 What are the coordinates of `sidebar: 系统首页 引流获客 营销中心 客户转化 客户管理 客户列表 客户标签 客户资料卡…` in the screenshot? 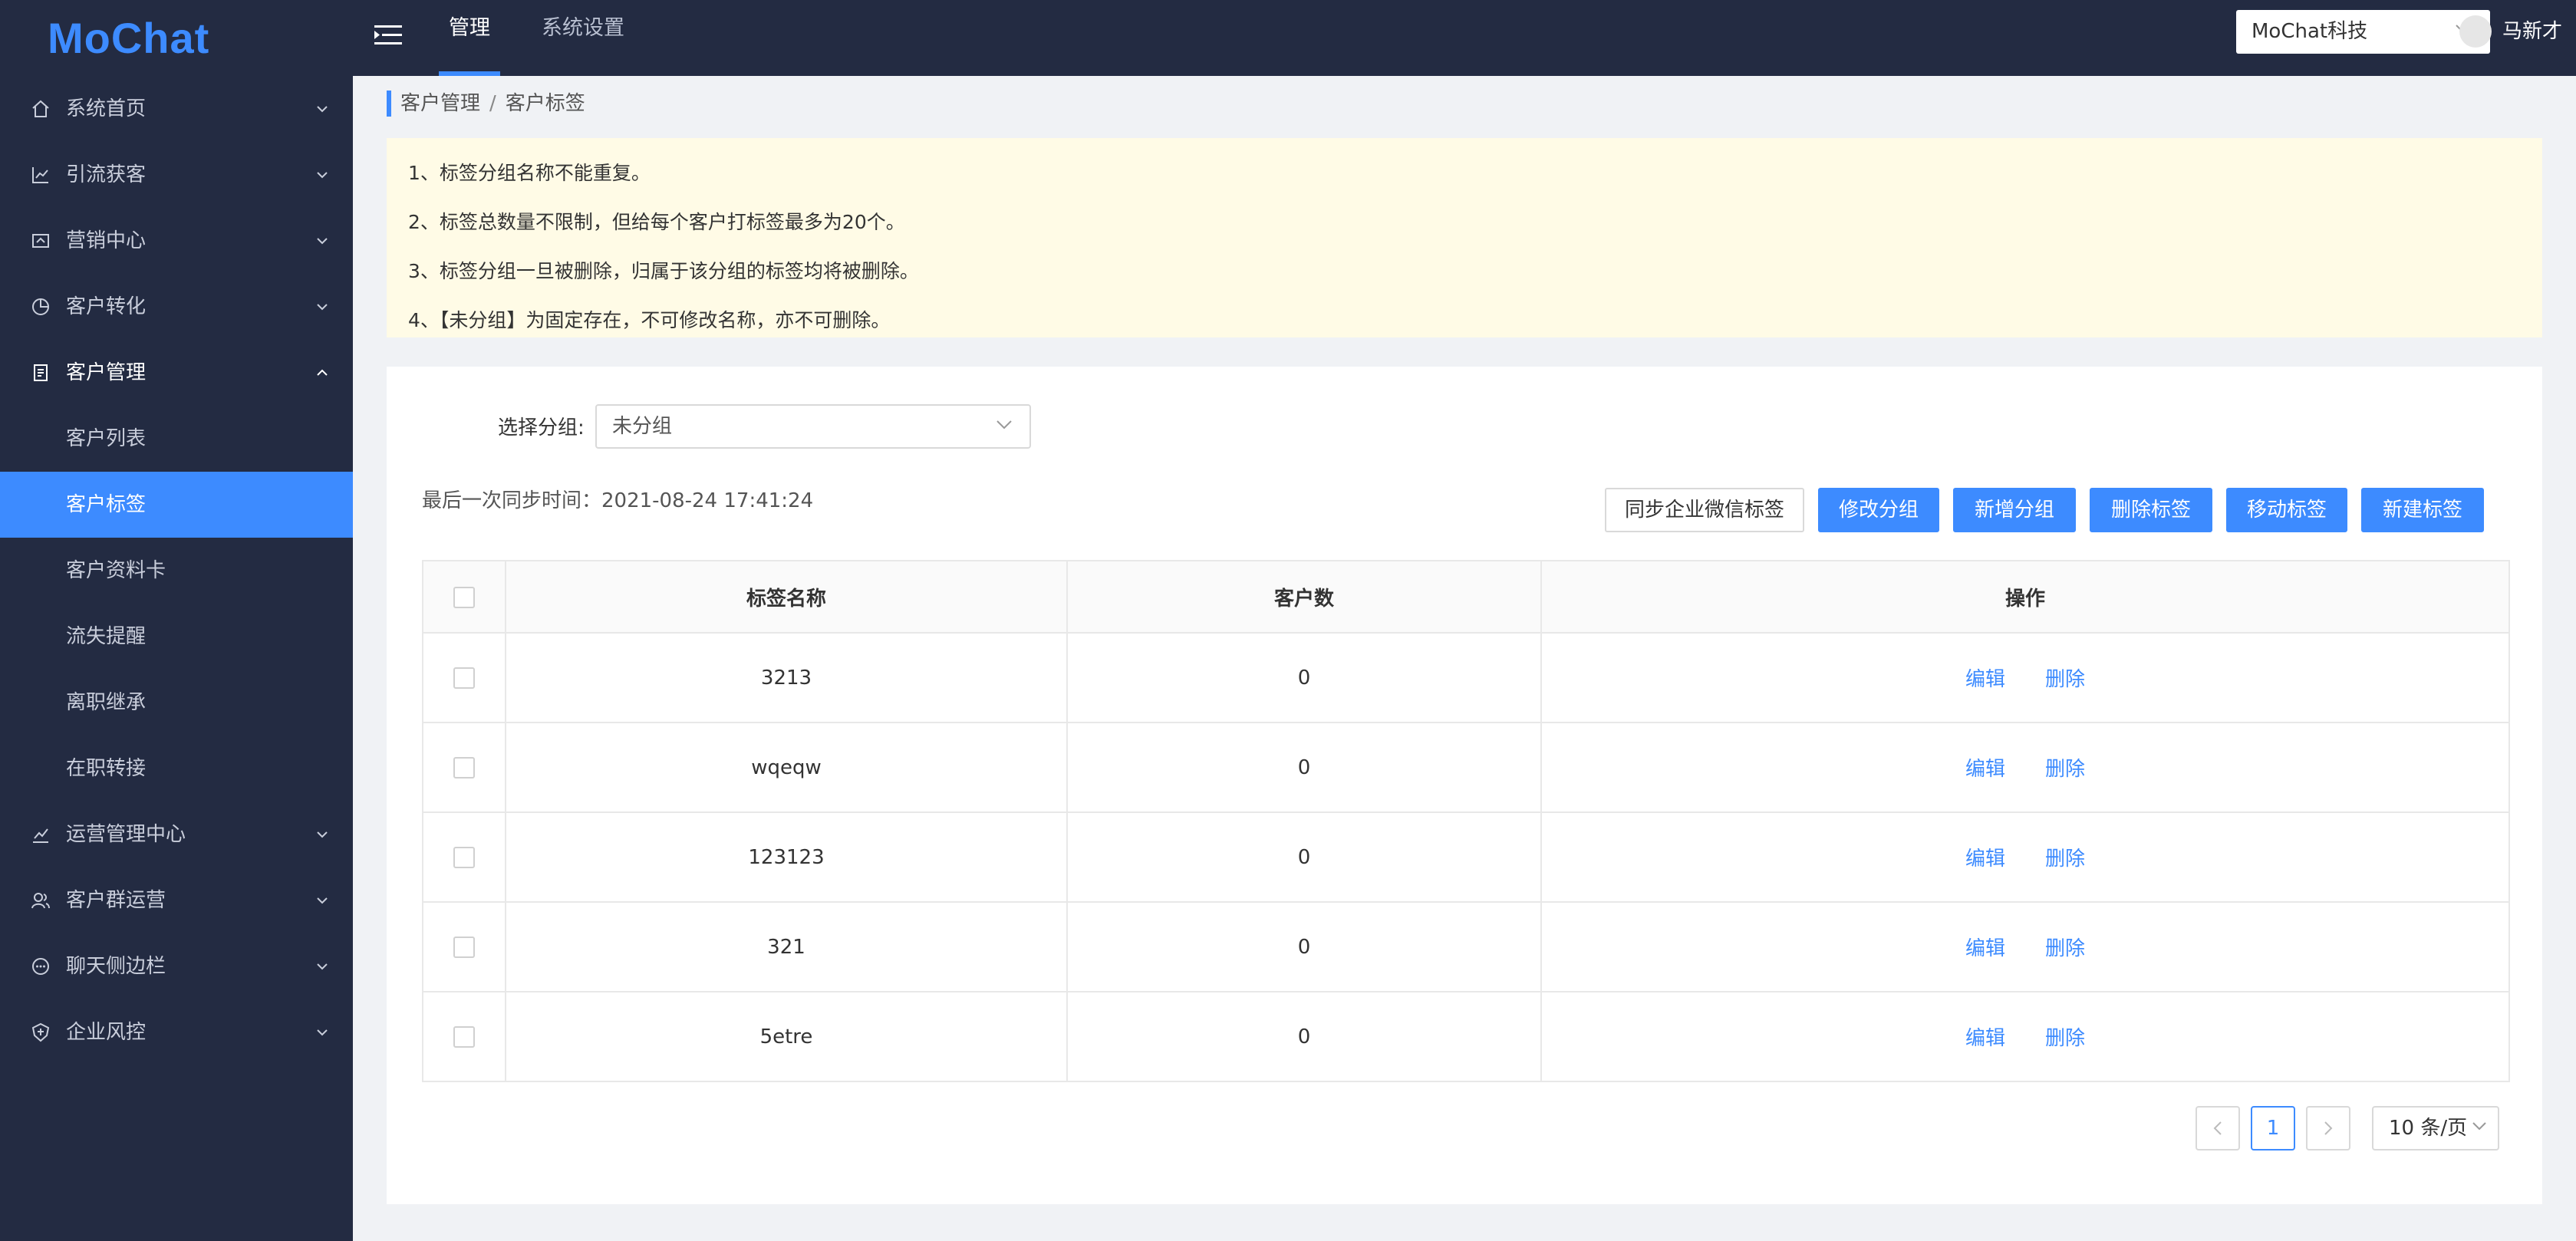 It's located at (176, 659).